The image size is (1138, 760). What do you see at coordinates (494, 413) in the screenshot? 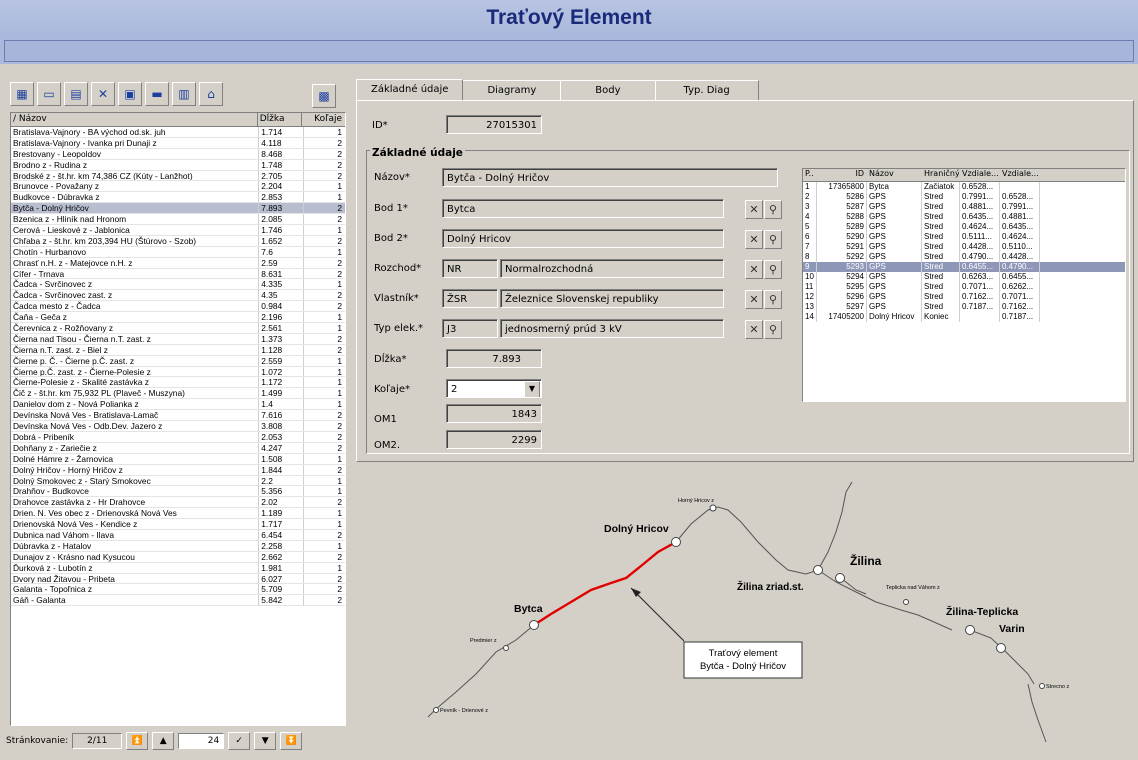
I see `om1-field: 1843` at bounding box center [494, 413].